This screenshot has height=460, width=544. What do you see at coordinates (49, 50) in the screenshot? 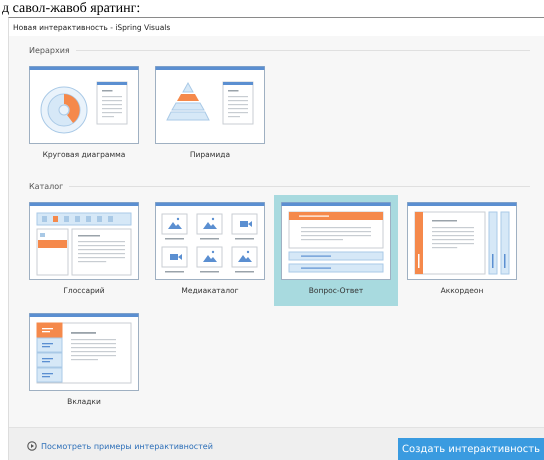
I see `section-title: Иерархия` at bounding box center [49, 50].